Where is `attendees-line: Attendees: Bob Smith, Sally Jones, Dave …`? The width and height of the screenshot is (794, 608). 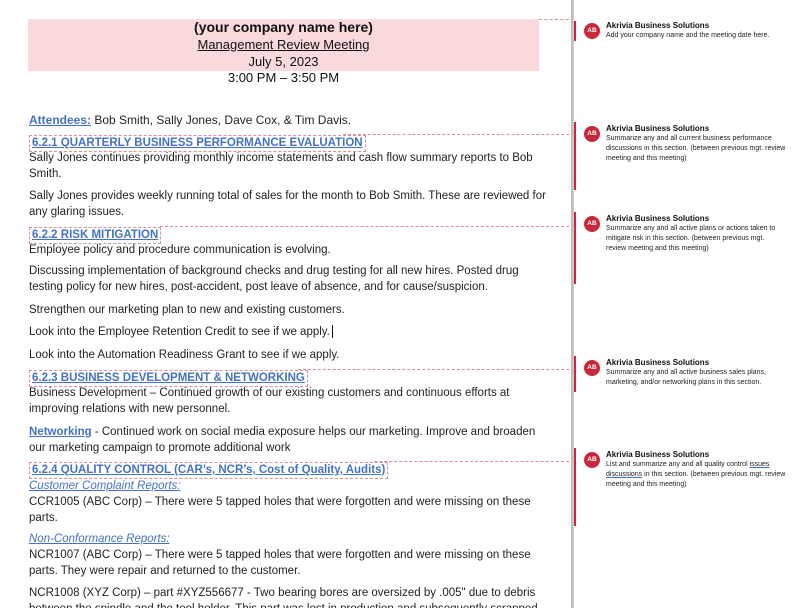
attendees-line: Attendees: Bob Smith, Sally Jones, Dave … is located at coordinates (289, 120).